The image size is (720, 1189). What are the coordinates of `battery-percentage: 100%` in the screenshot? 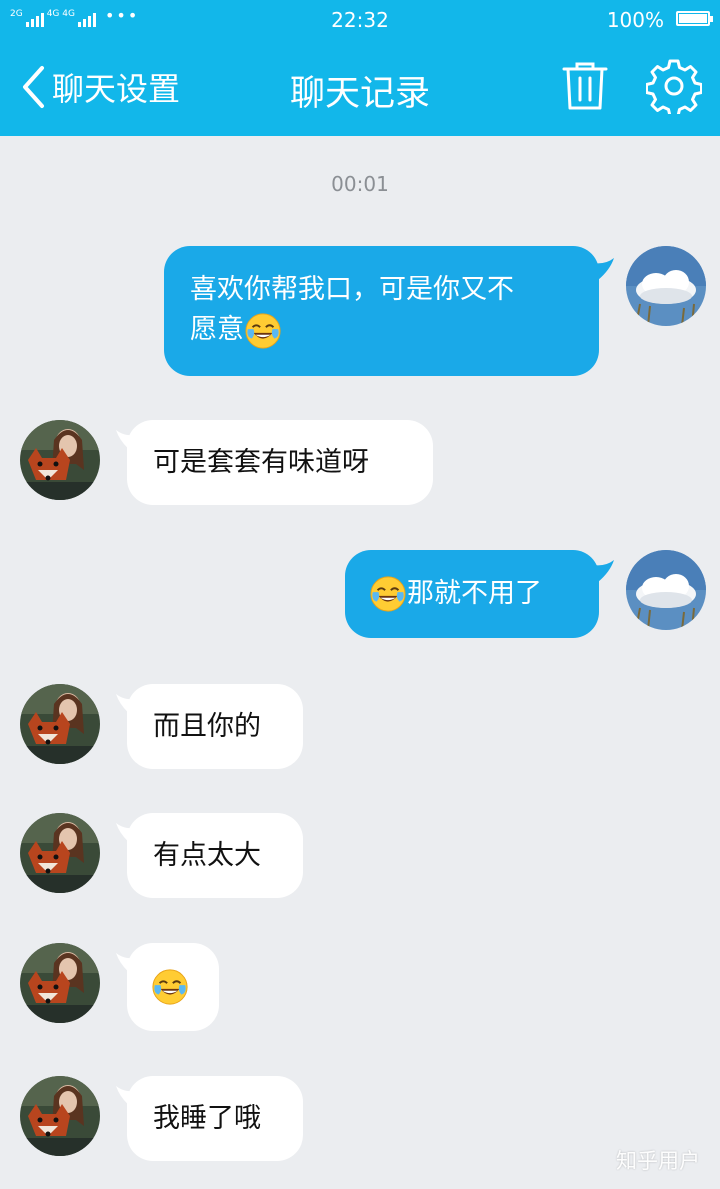 It's located at (635, 20).